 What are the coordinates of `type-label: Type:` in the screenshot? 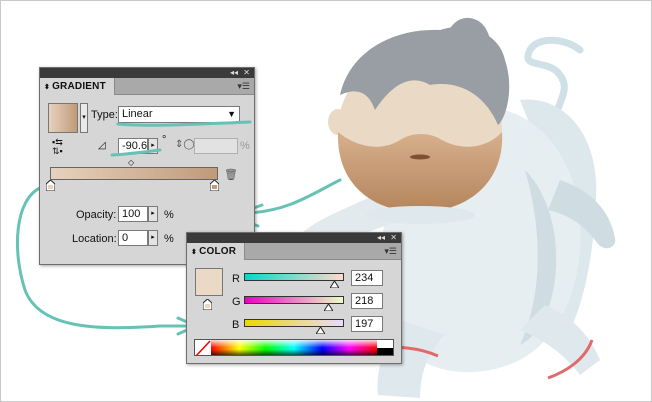 It's located at (104, 115).